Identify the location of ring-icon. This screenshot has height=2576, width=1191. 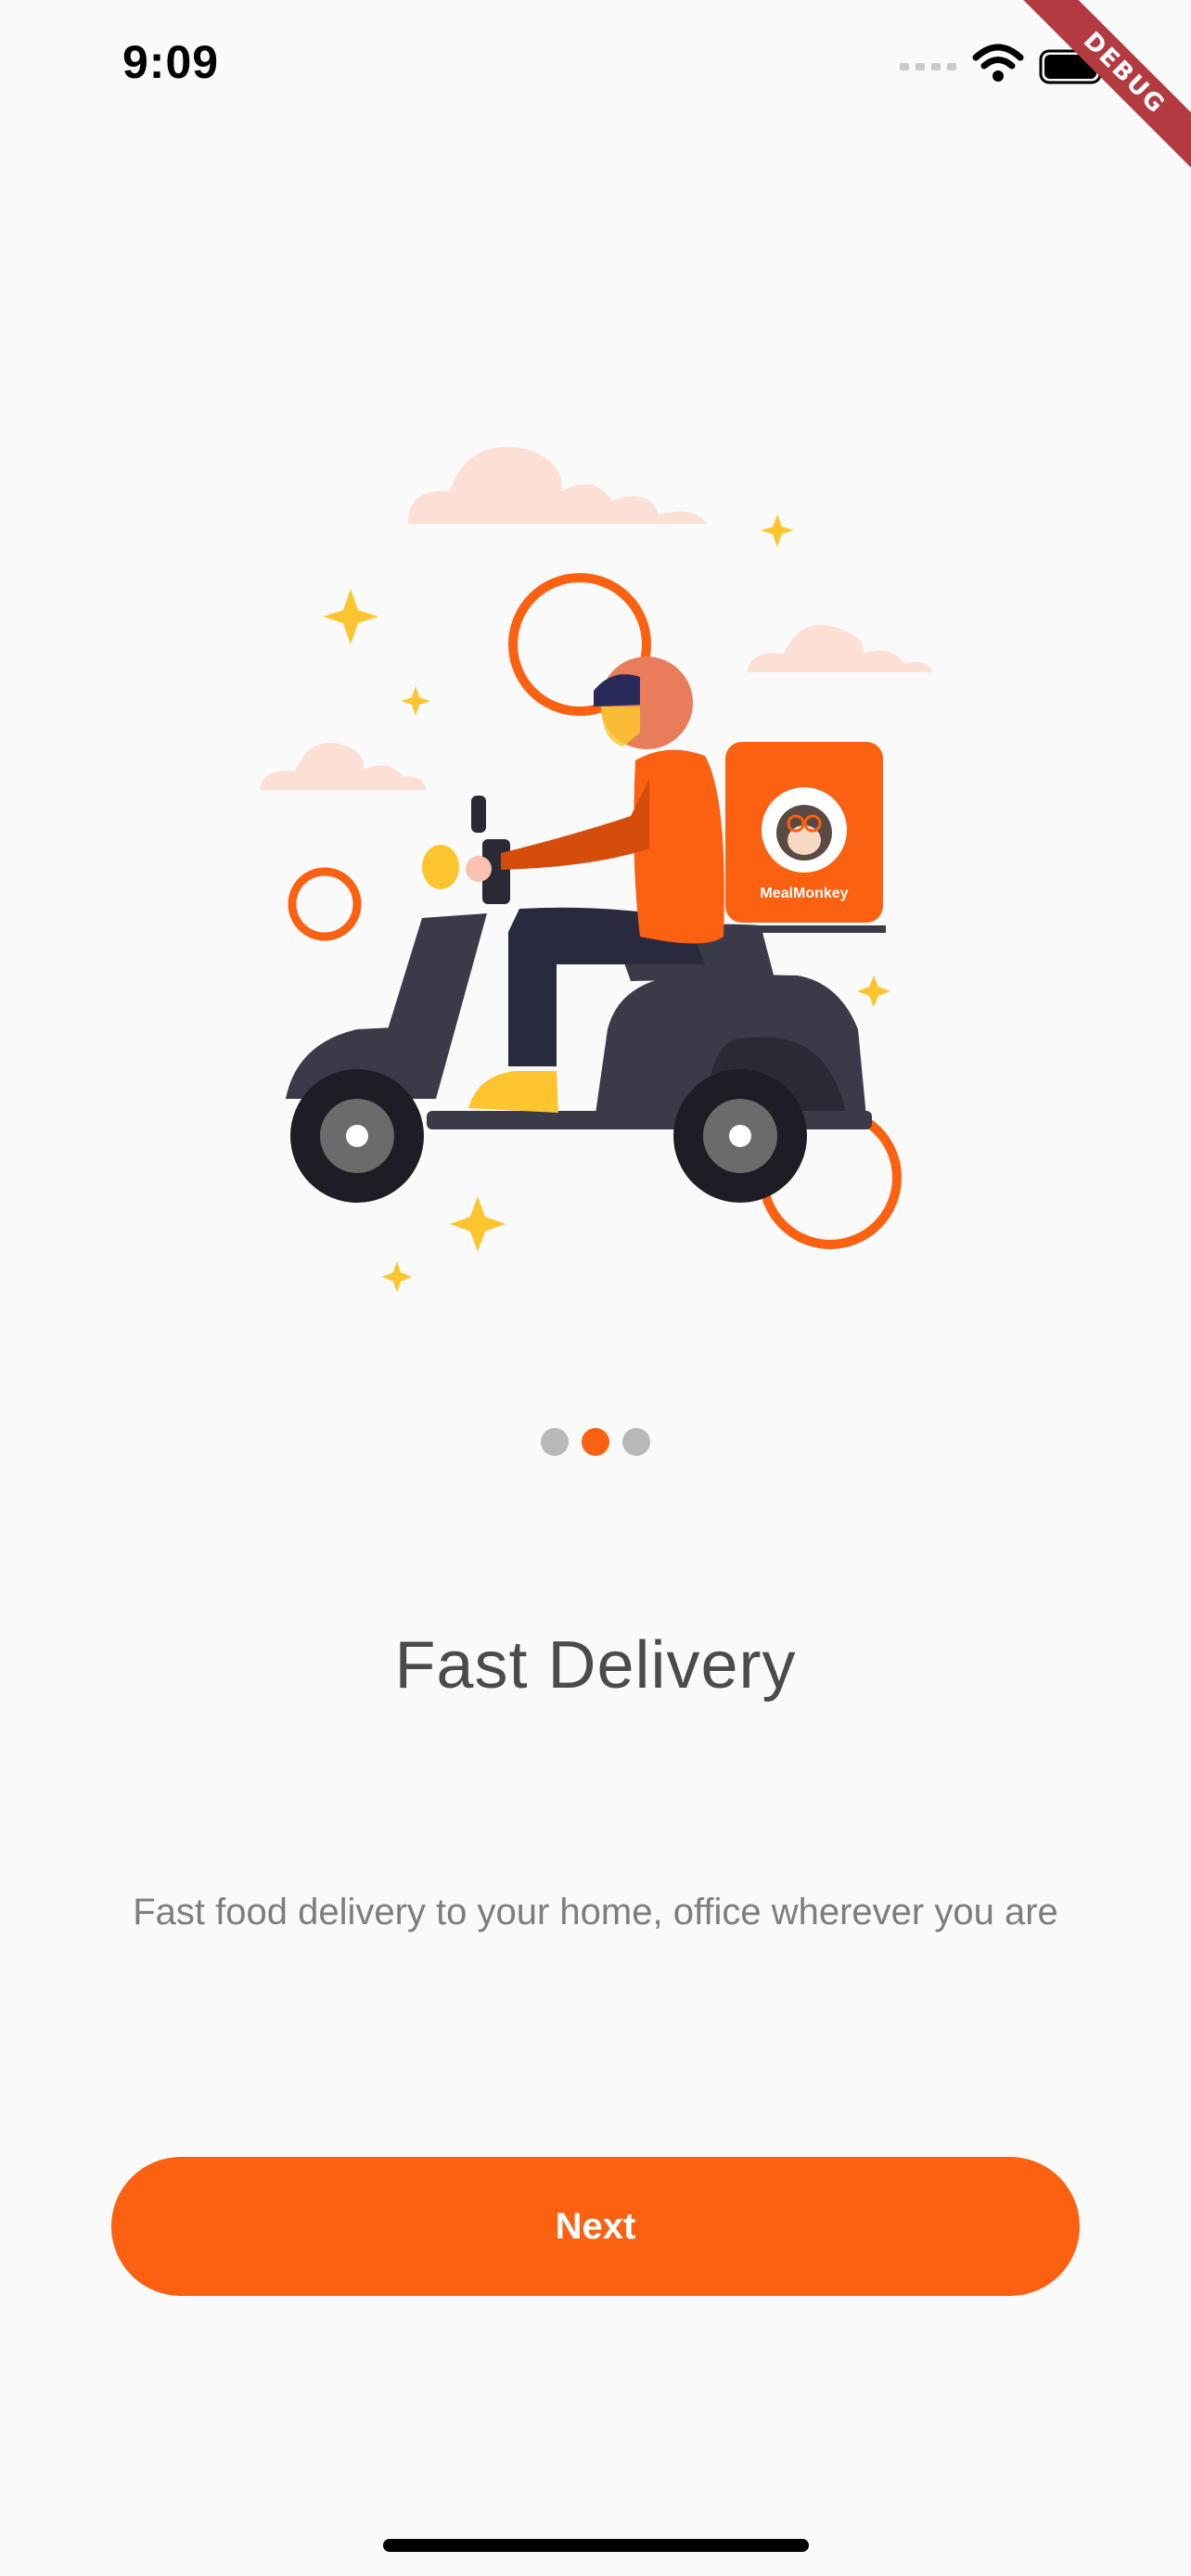
(325, 904).